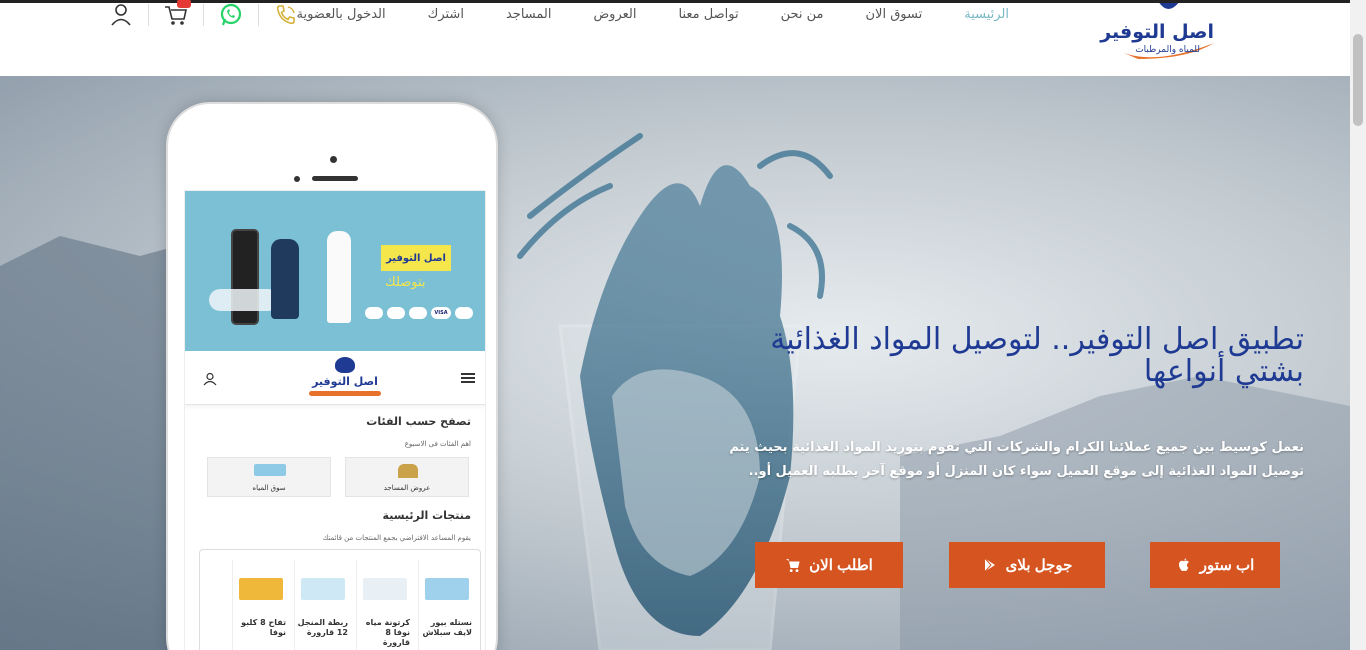  Describe the element at coordinates (416, 258) in the screenshot. I see `banner-brand-tag: اصل التوفير` at that location.